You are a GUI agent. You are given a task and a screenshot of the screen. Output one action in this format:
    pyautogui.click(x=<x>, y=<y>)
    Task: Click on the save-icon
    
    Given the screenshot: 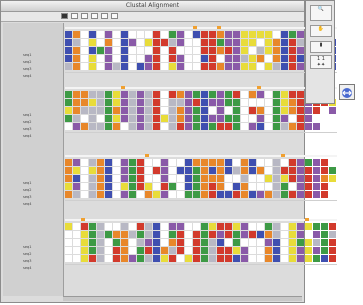 What is the action you would take?
    pyautogui.click(x=114, y=16)
    